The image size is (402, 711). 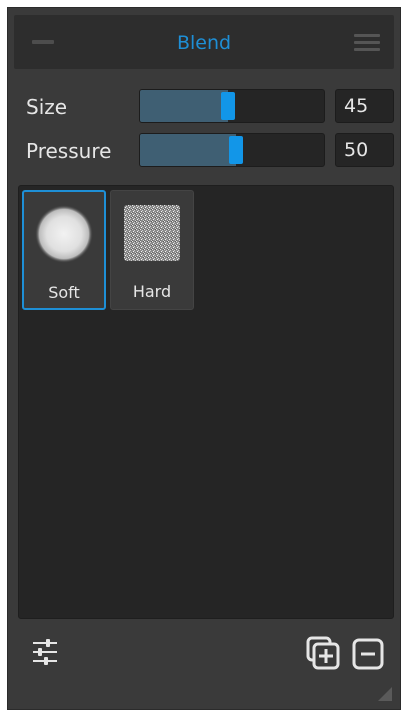 I want to click on pressure-label: Pressure, so click(x=69, y=151).